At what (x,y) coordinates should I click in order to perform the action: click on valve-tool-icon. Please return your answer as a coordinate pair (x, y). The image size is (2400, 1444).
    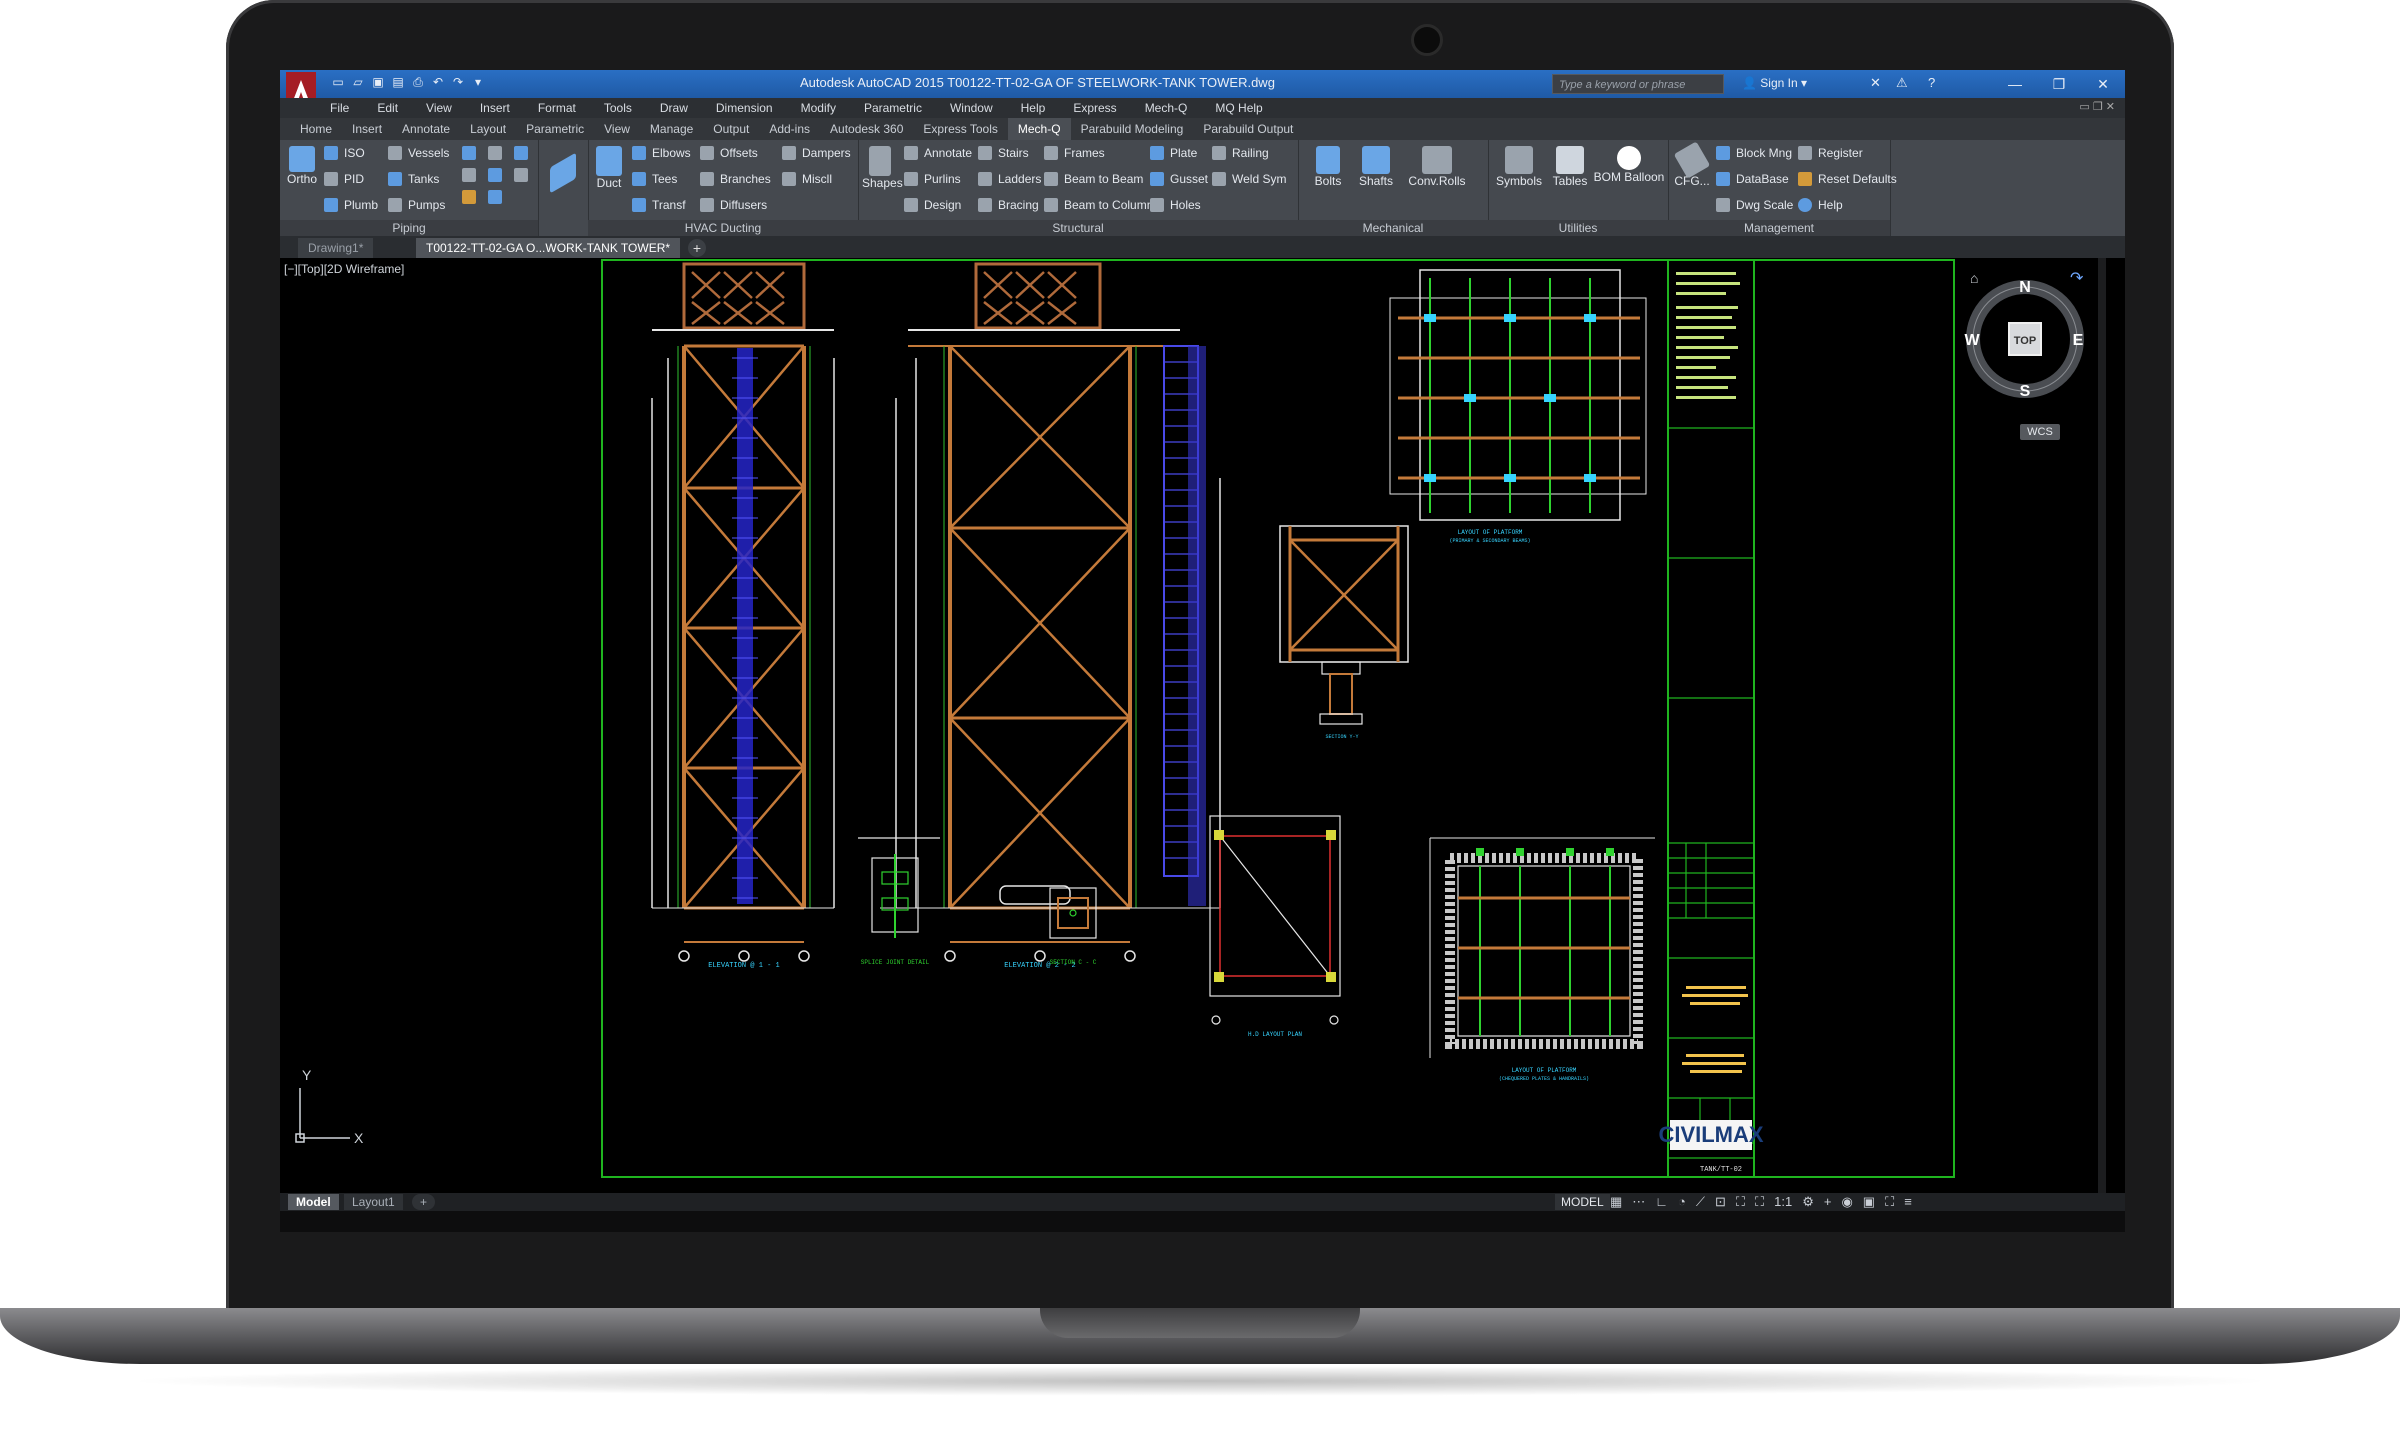
    Looking at the image, I should click on (521, 153).